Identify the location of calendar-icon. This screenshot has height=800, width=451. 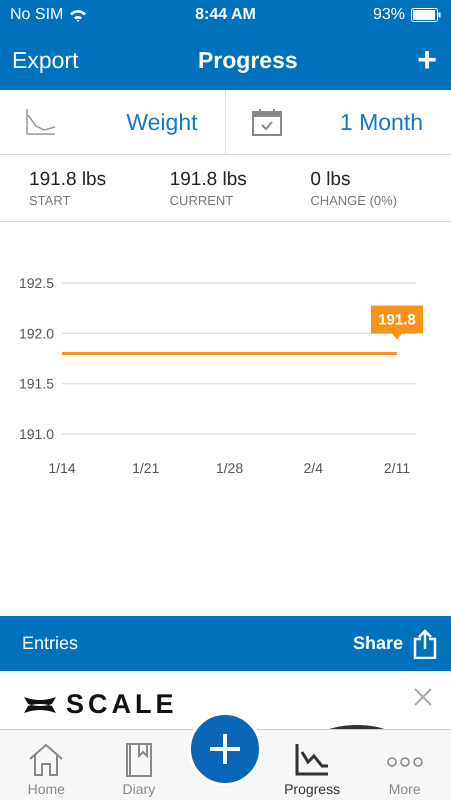
(267, 122).